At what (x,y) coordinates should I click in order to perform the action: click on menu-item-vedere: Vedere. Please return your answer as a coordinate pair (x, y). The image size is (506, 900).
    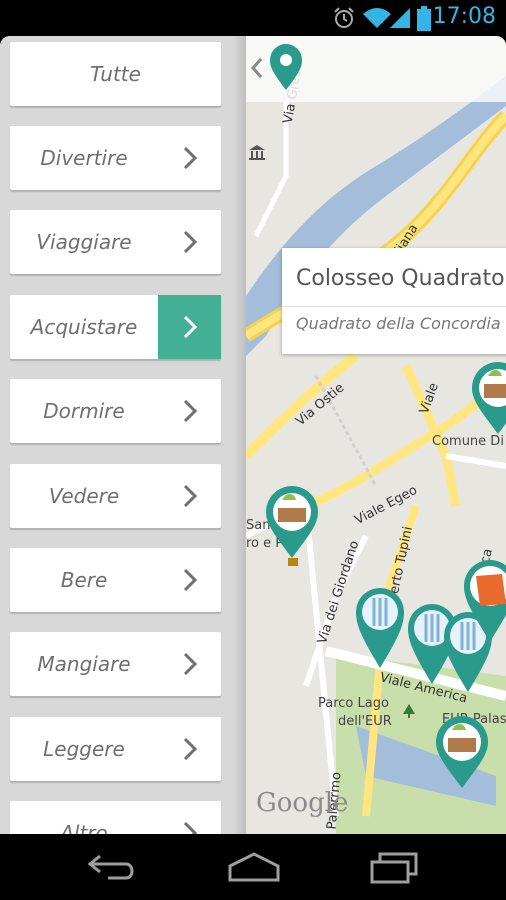
    Looking at the image, I should click on (115, 496).